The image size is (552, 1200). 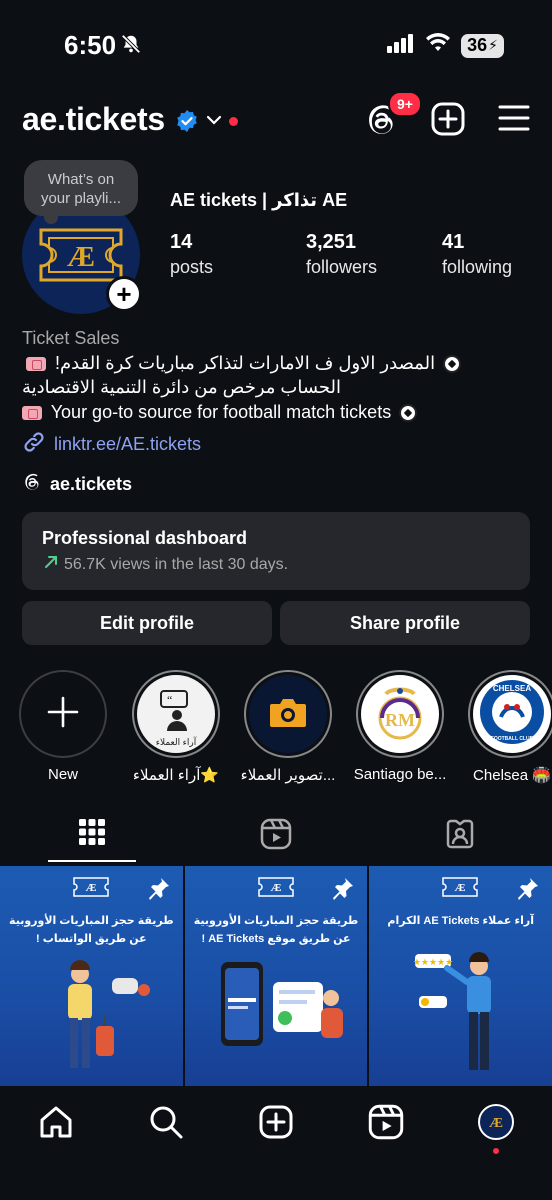 What do you see at coordinates (109, 1014) in the screenshot?
I see `traveler-illustration` at bounding box center [109, 1014].